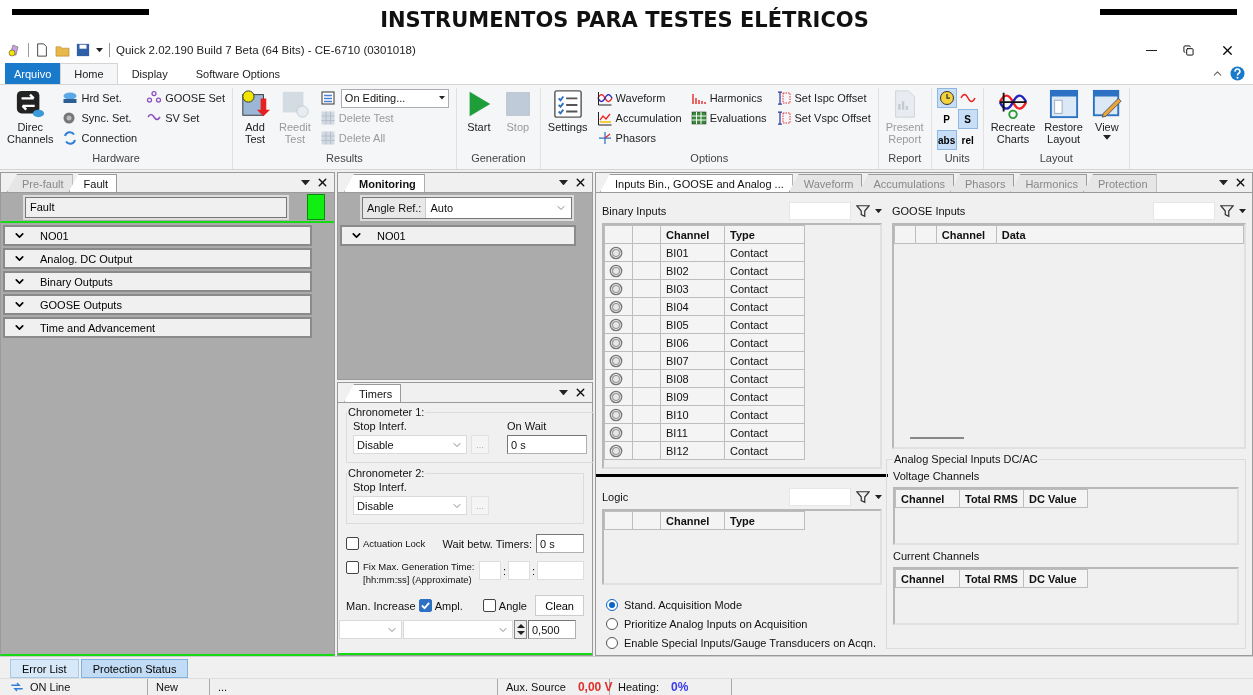 The image size is (1253, 695). What do you see at coordinates (44, 668) in the screenshot?
I see `bottom-tab: Error List` at bounding box center [44, 668].